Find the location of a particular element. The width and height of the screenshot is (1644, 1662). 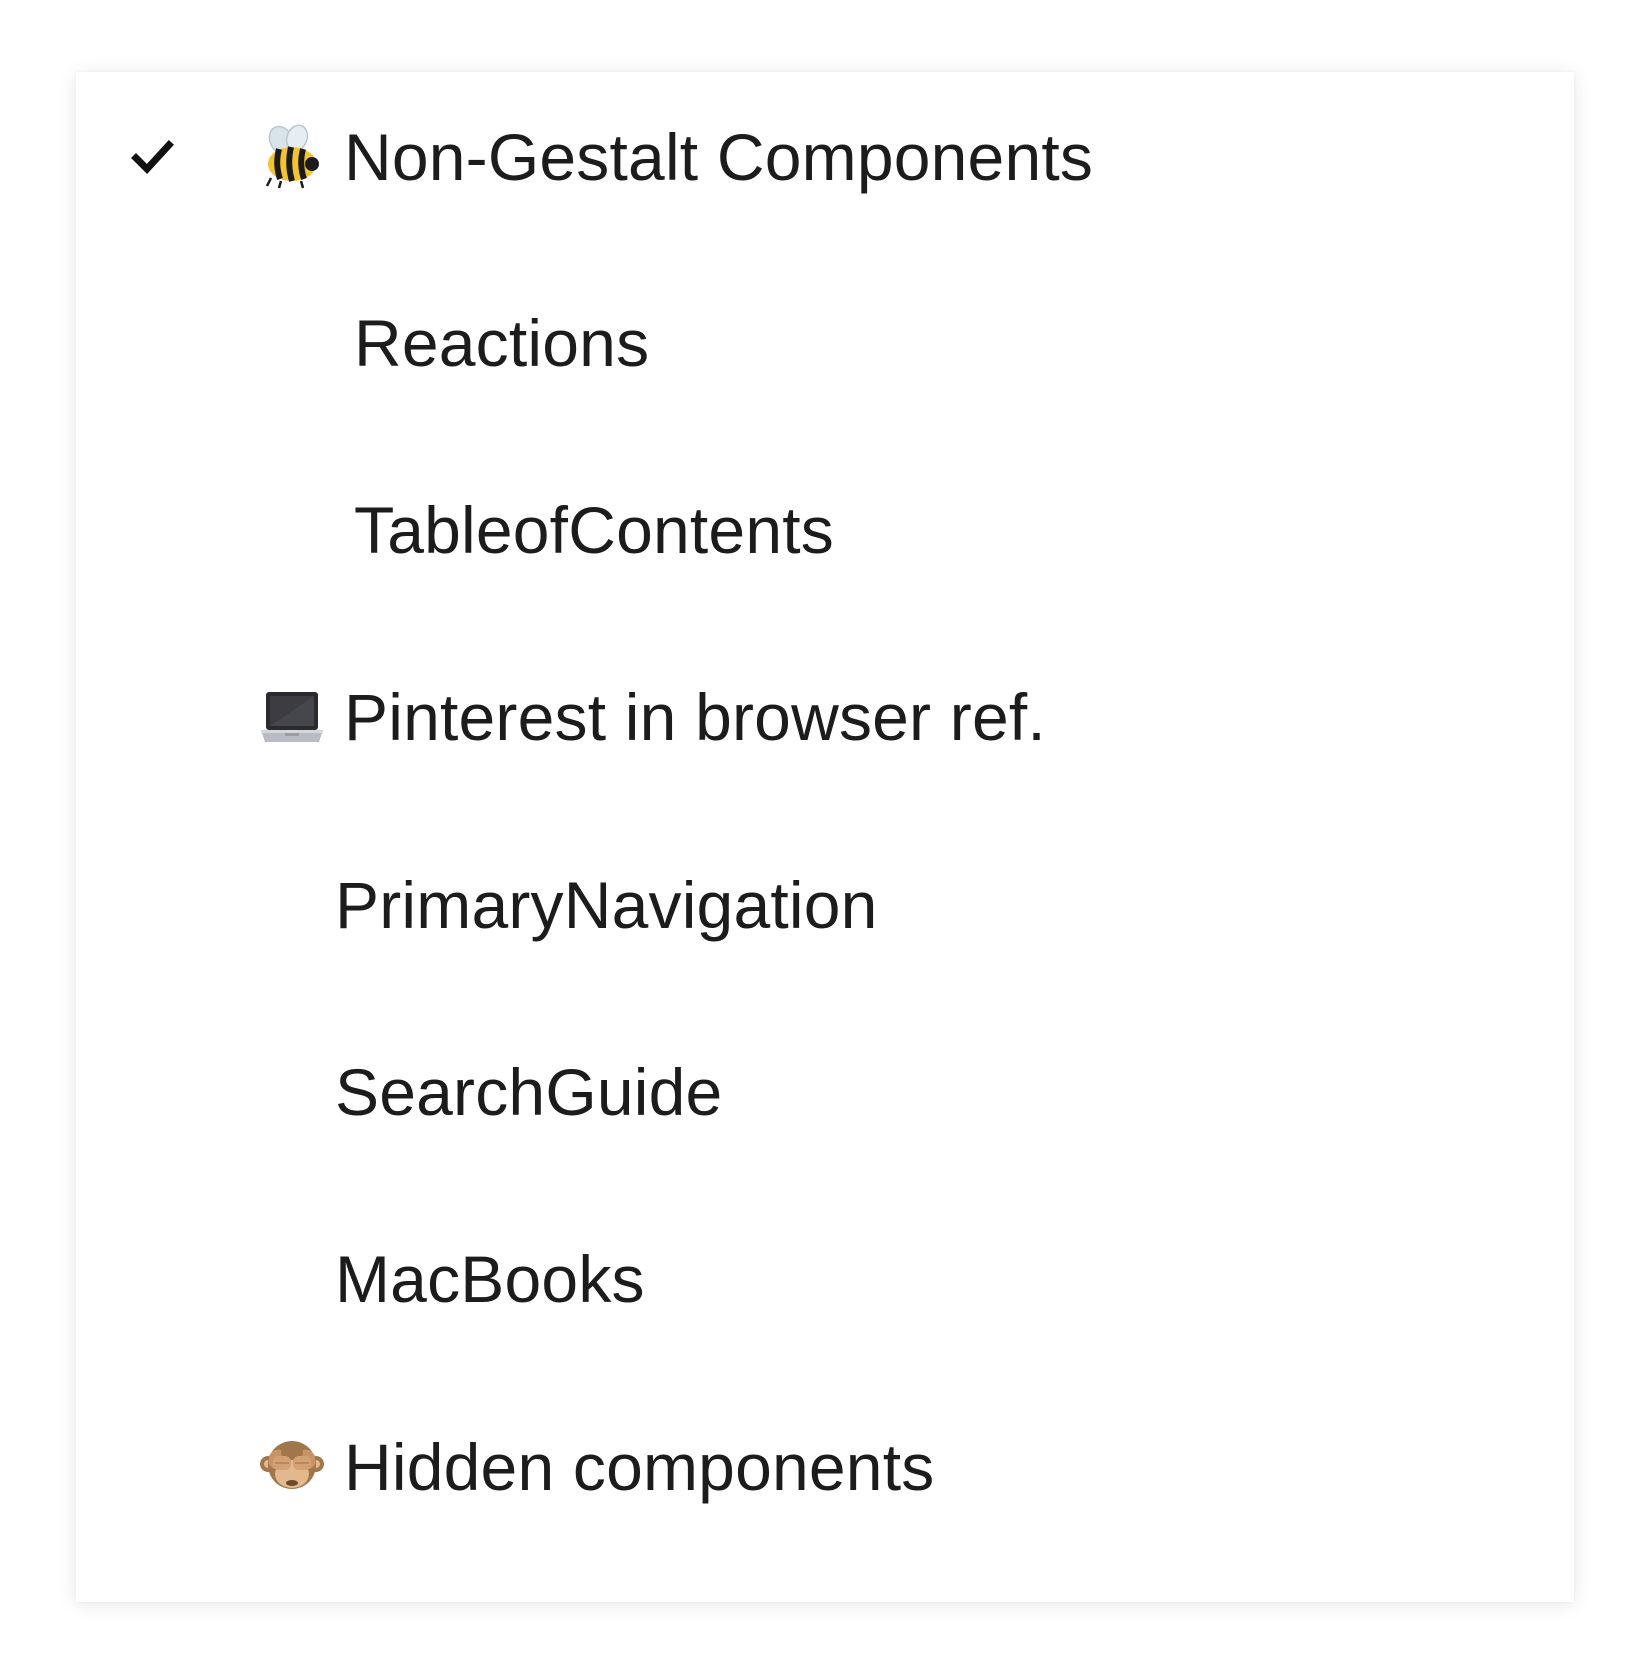

menu-item-searchguide: SearchGuide is located at coordinates (825, 1092).